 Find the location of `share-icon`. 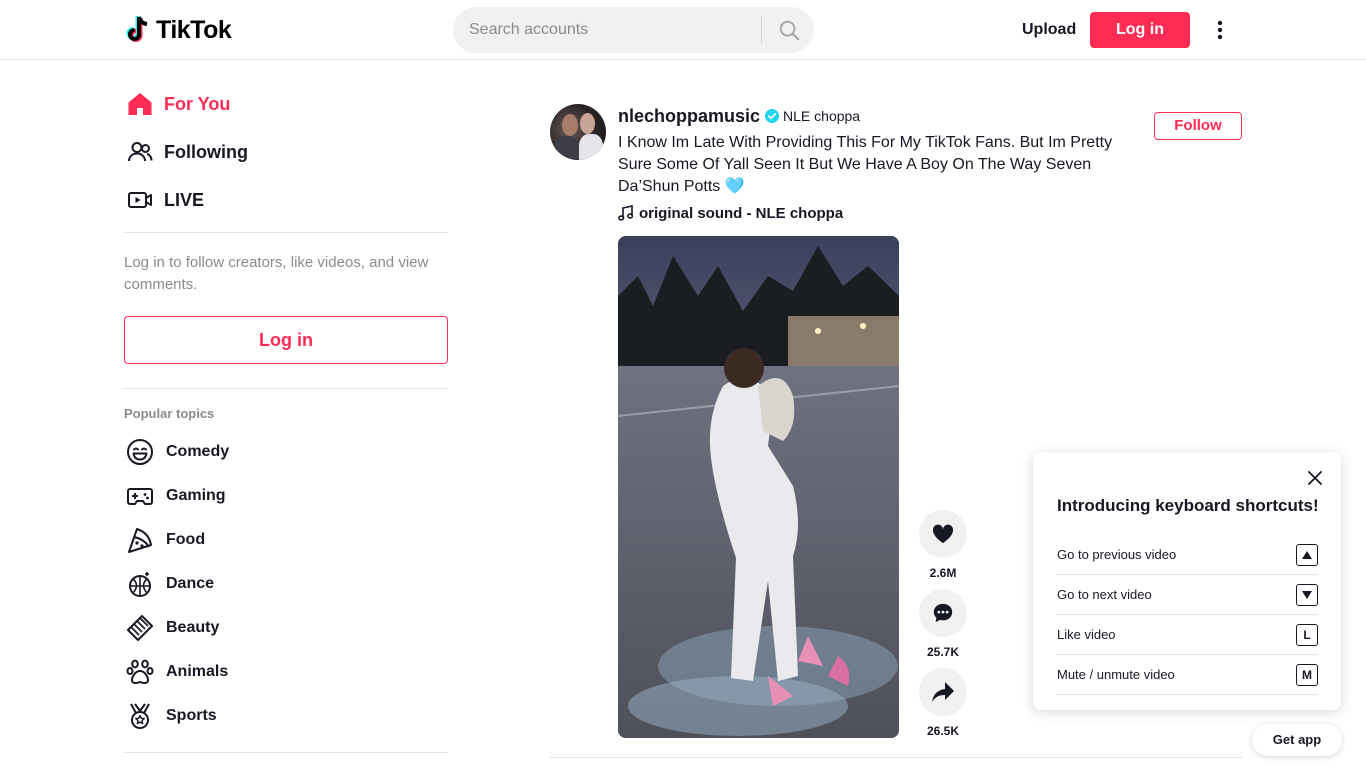

share-icon is located at coordinates (943, 692).